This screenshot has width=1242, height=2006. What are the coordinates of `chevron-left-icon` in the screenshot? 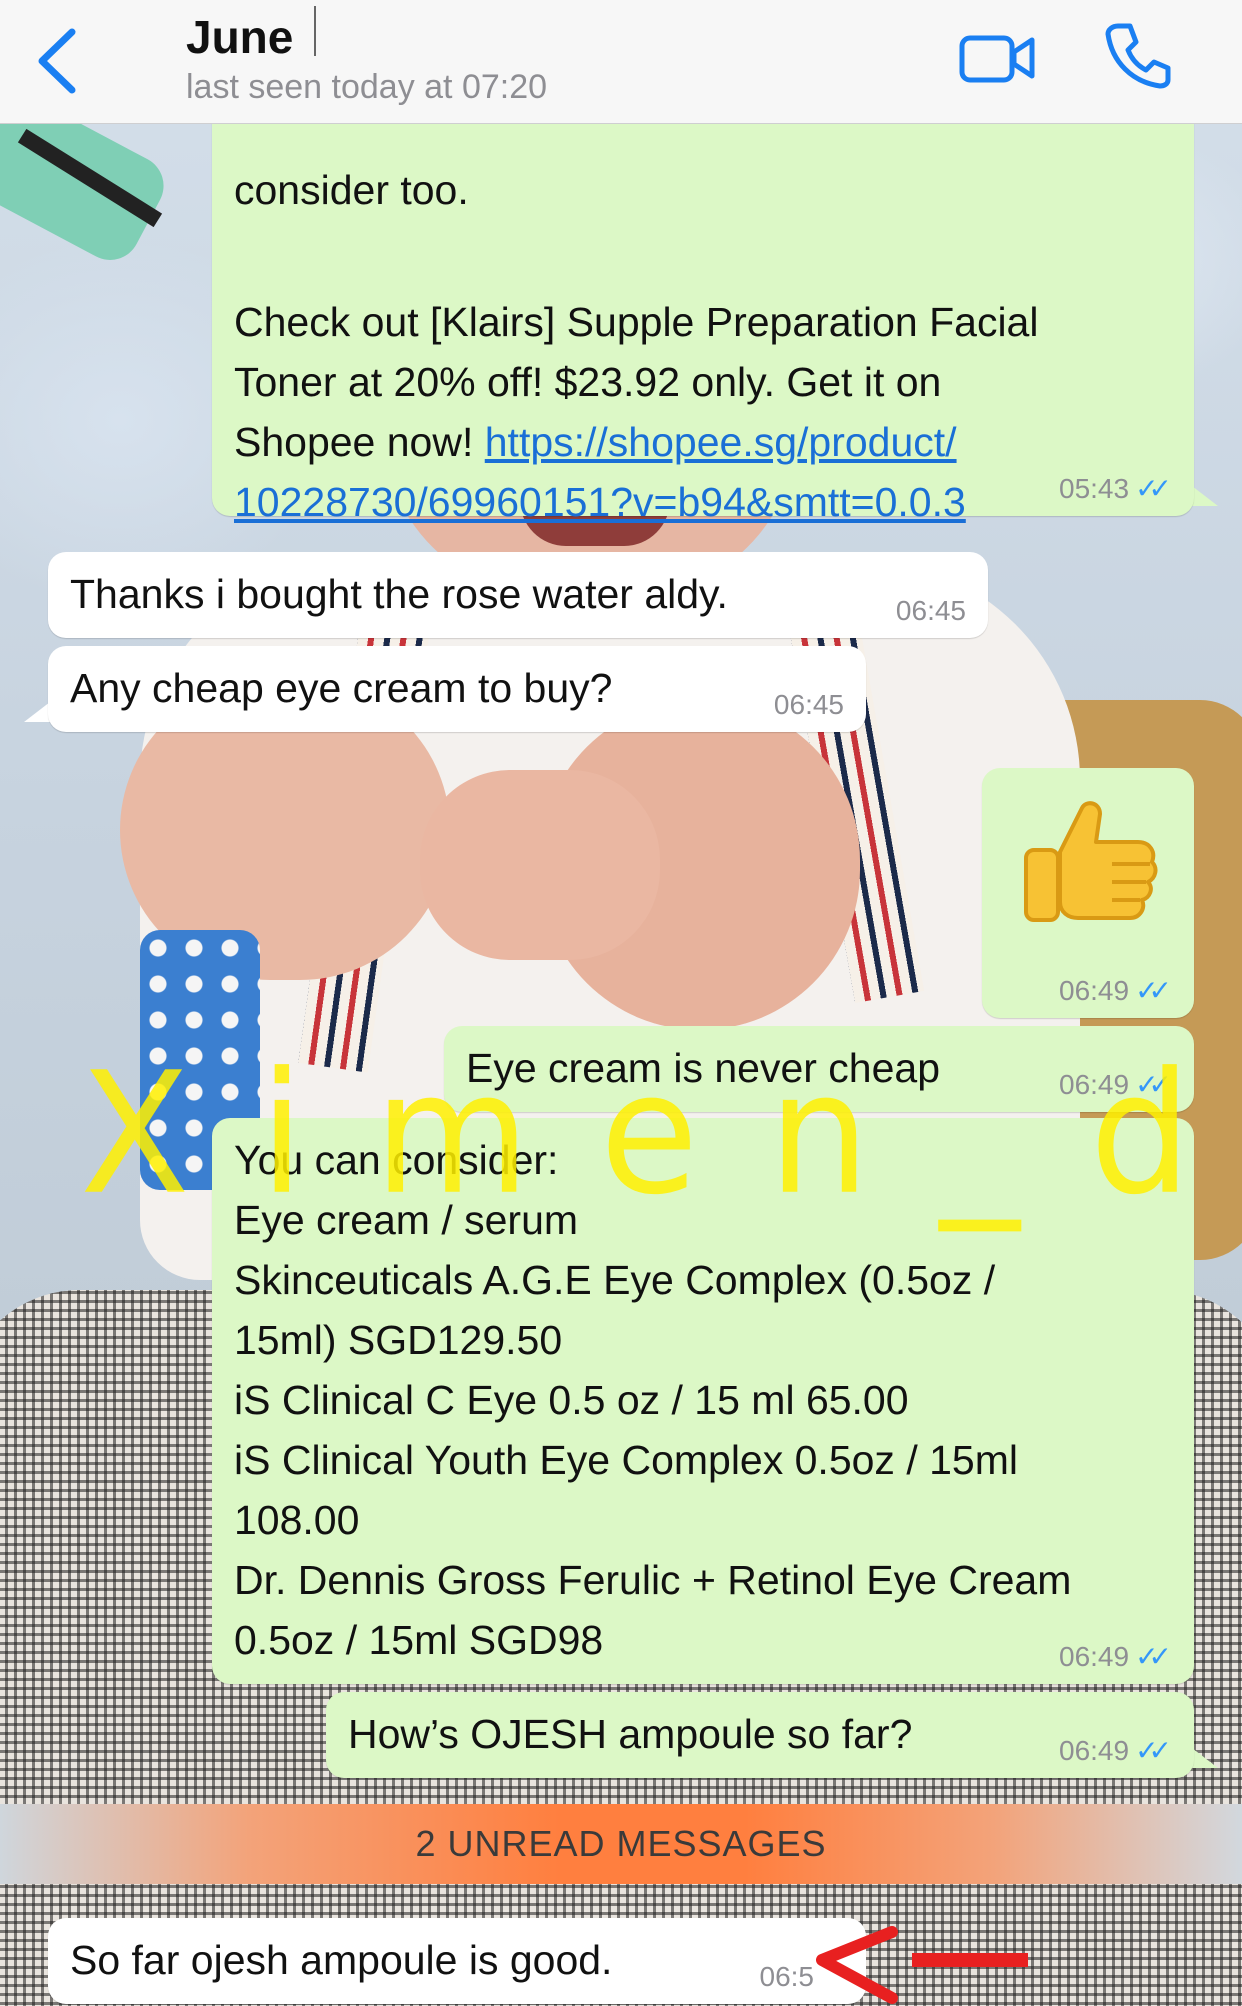 It's located at (57, 61).